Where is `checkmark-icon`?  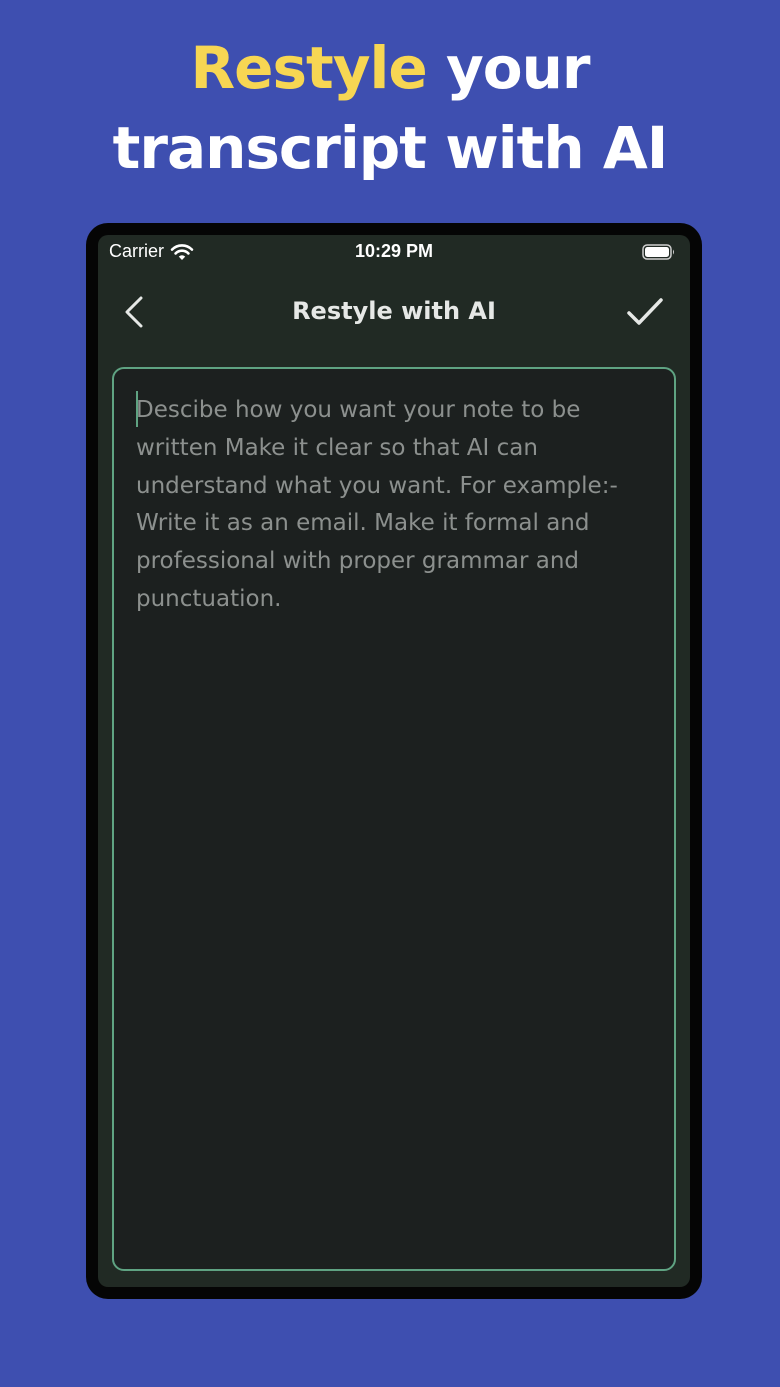
checkmark-icon is located at coordinates (645, 312).